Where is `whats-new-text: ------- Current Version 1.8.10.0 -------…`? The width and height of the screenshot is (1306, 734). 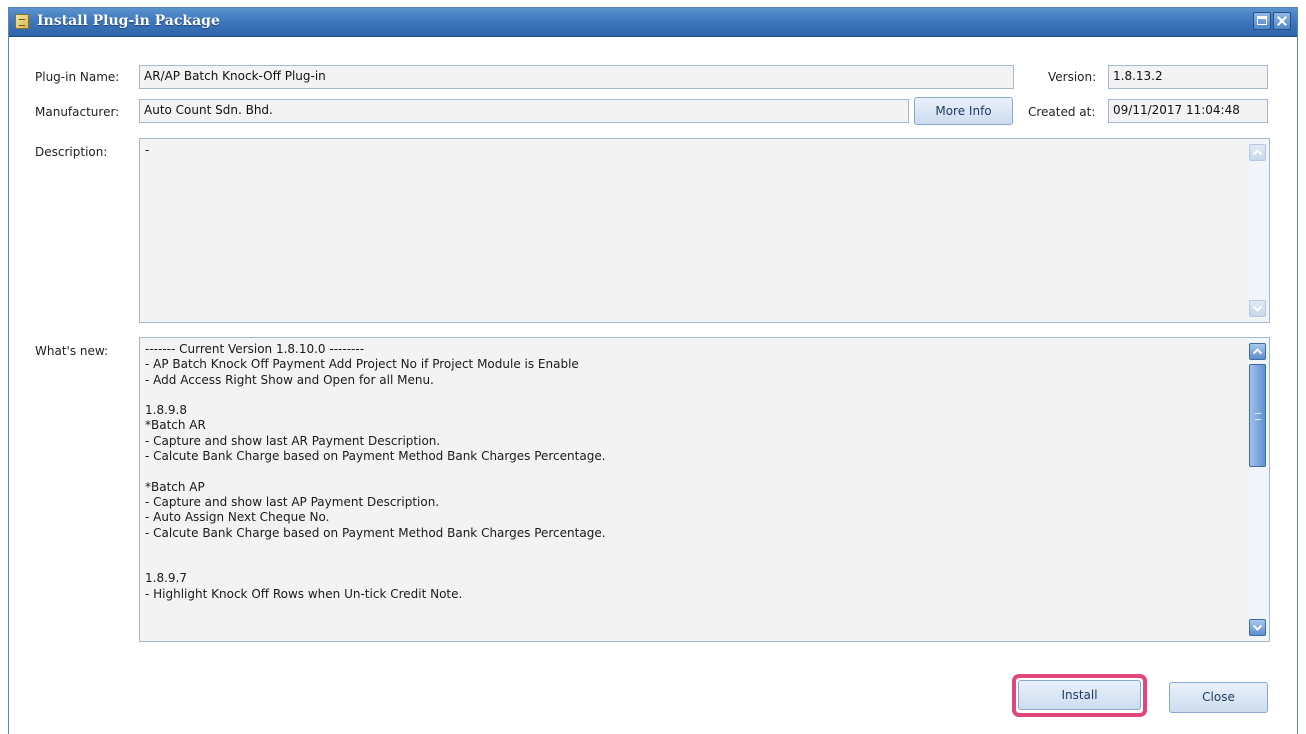 whats-new-text: ------- Current Version 1.8.10.0 -------… is located at coordinates (375, 471).